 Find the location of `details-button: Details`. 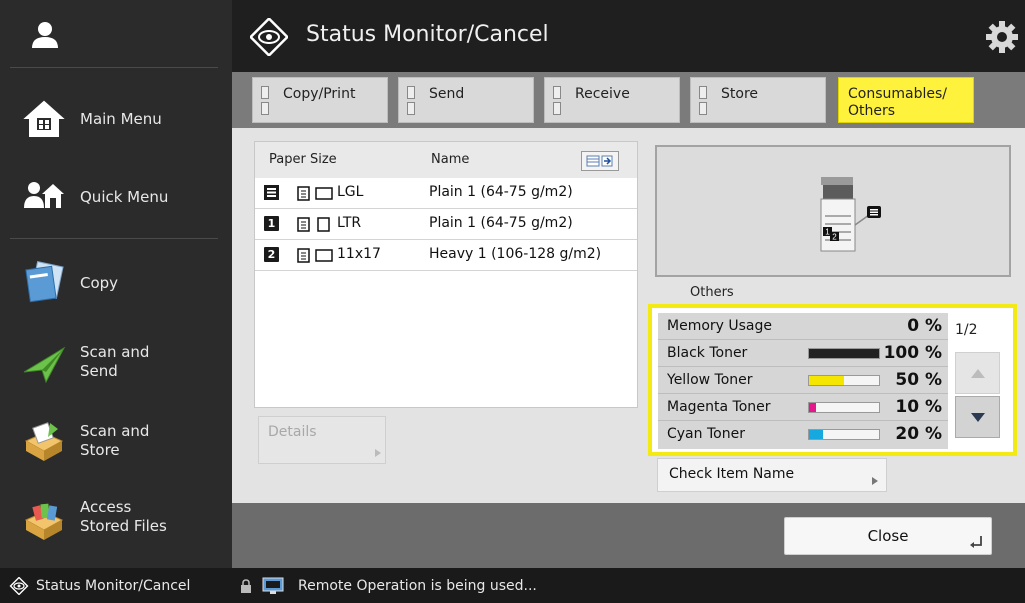

details-button: Details is located at coordinates (322, 440).